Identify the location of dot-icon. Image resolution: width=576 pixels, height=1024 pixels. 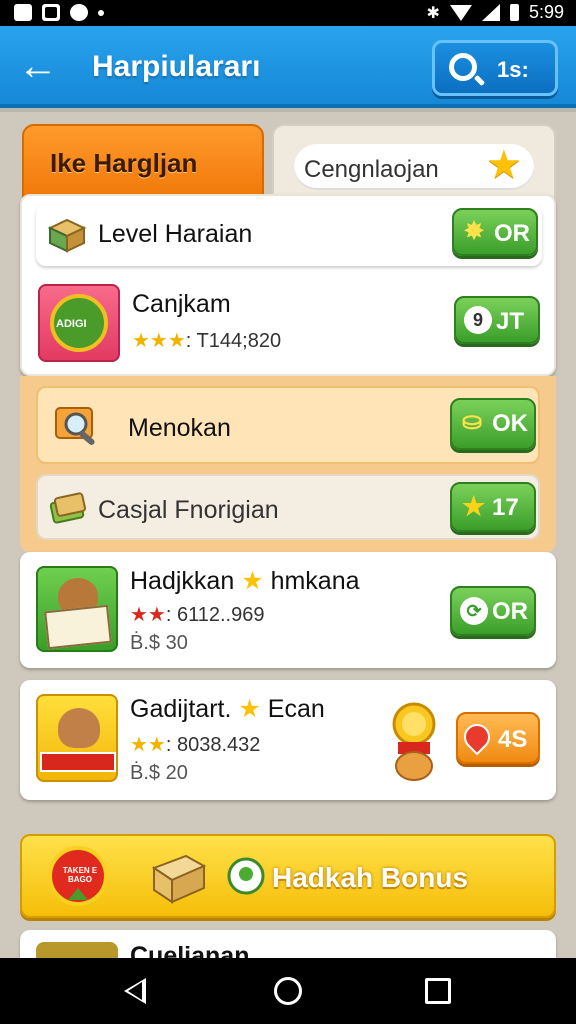
(101, 13).